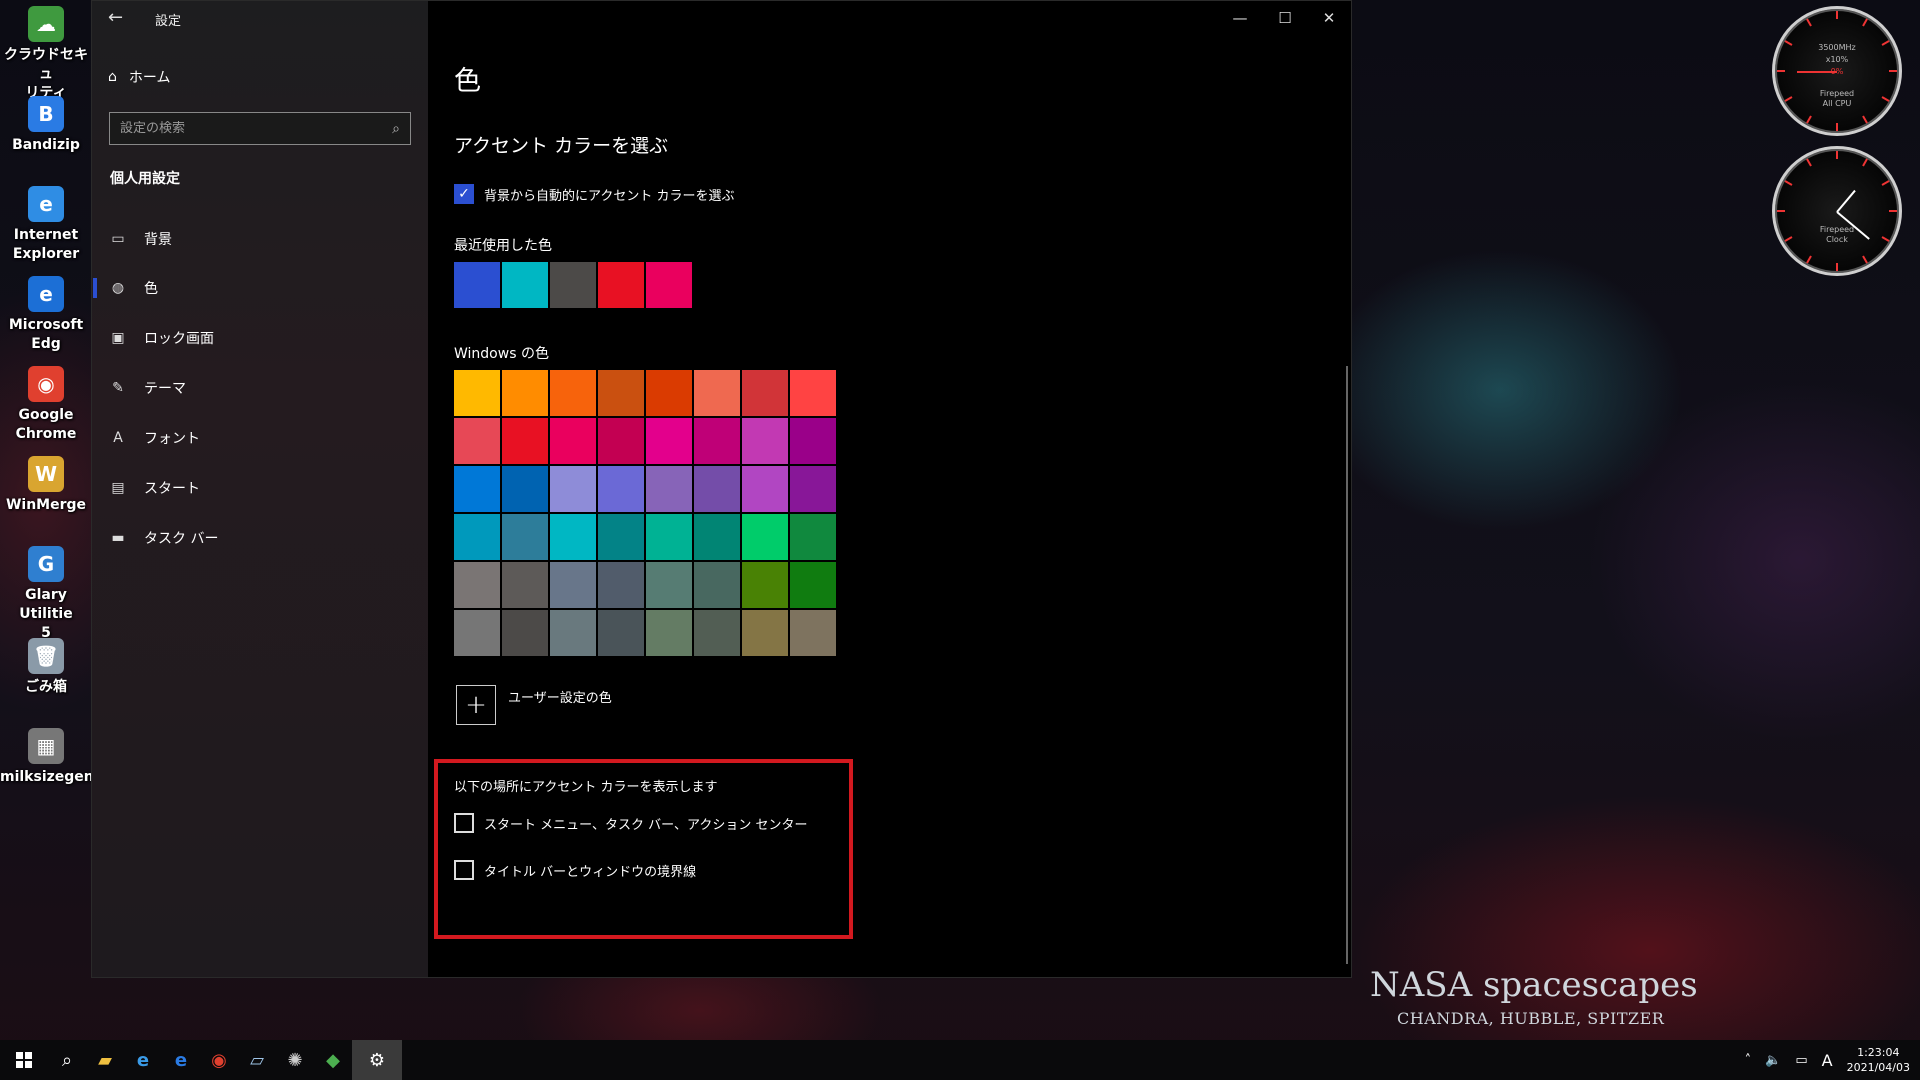  I want to click on nav-item: A フォント, so click(260, 438).